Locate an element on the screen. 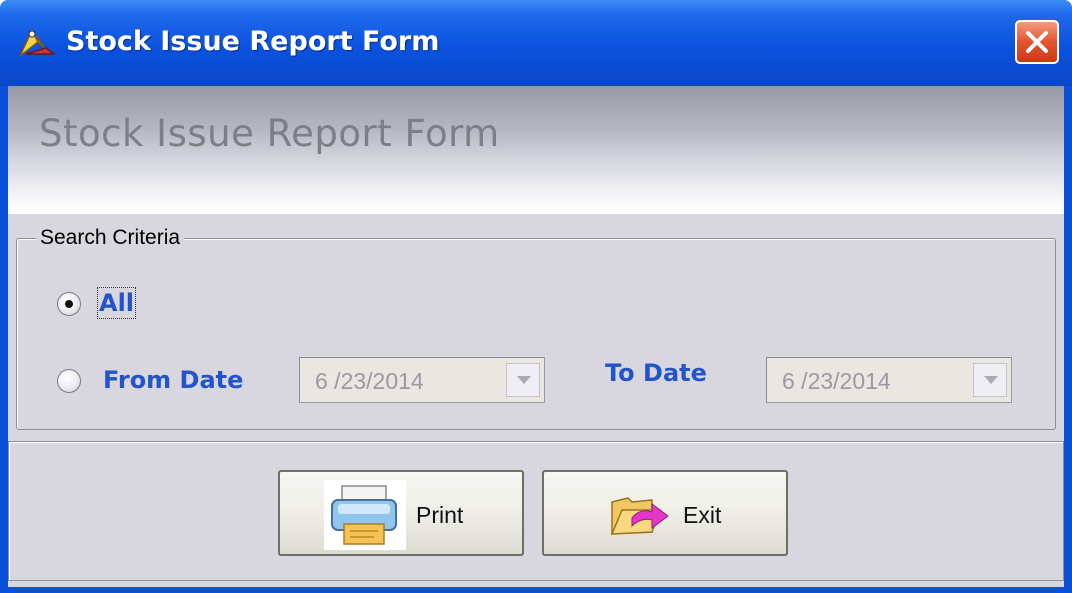 The width and height of the screenshot is (1072, 593). to-date-picker: 6 /23/2014 is located at coordinates (889, 380).